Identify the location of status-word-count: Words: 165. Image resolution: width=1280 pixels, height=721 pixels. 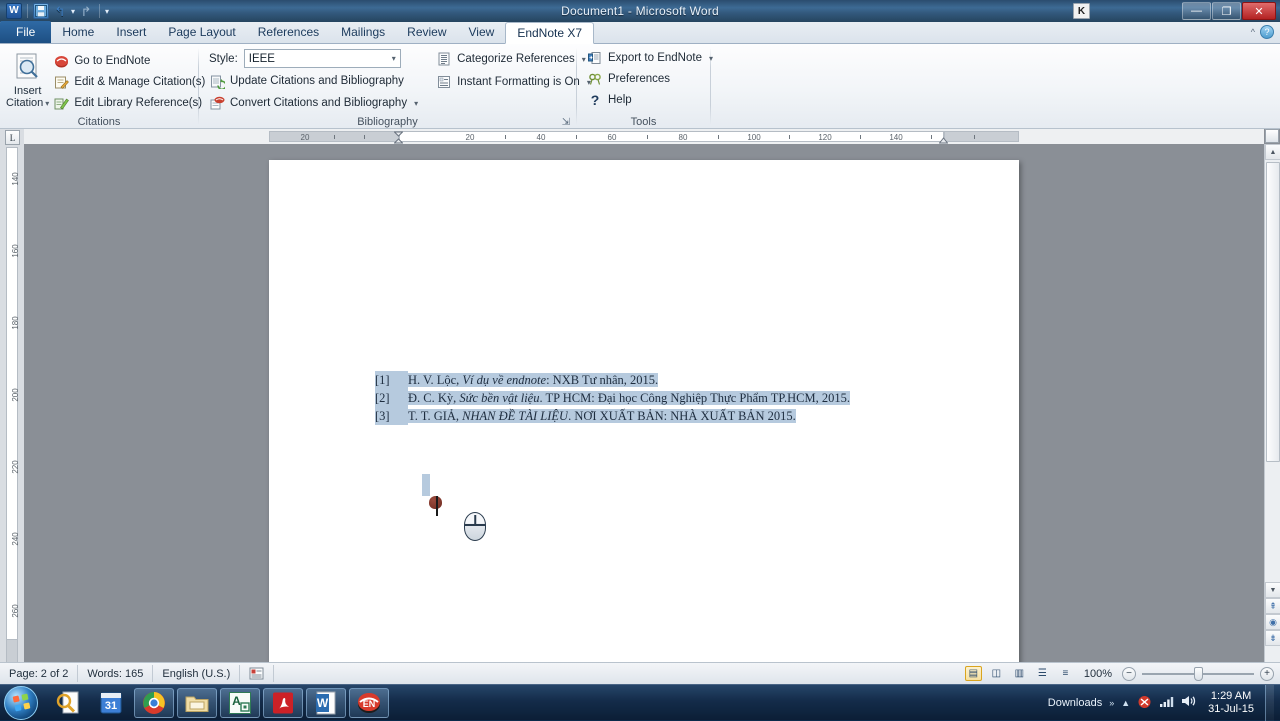
(115, 673).